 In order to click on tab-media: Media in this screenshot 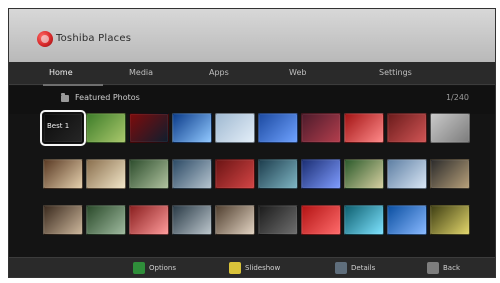, I will do `click(141, 73)`.